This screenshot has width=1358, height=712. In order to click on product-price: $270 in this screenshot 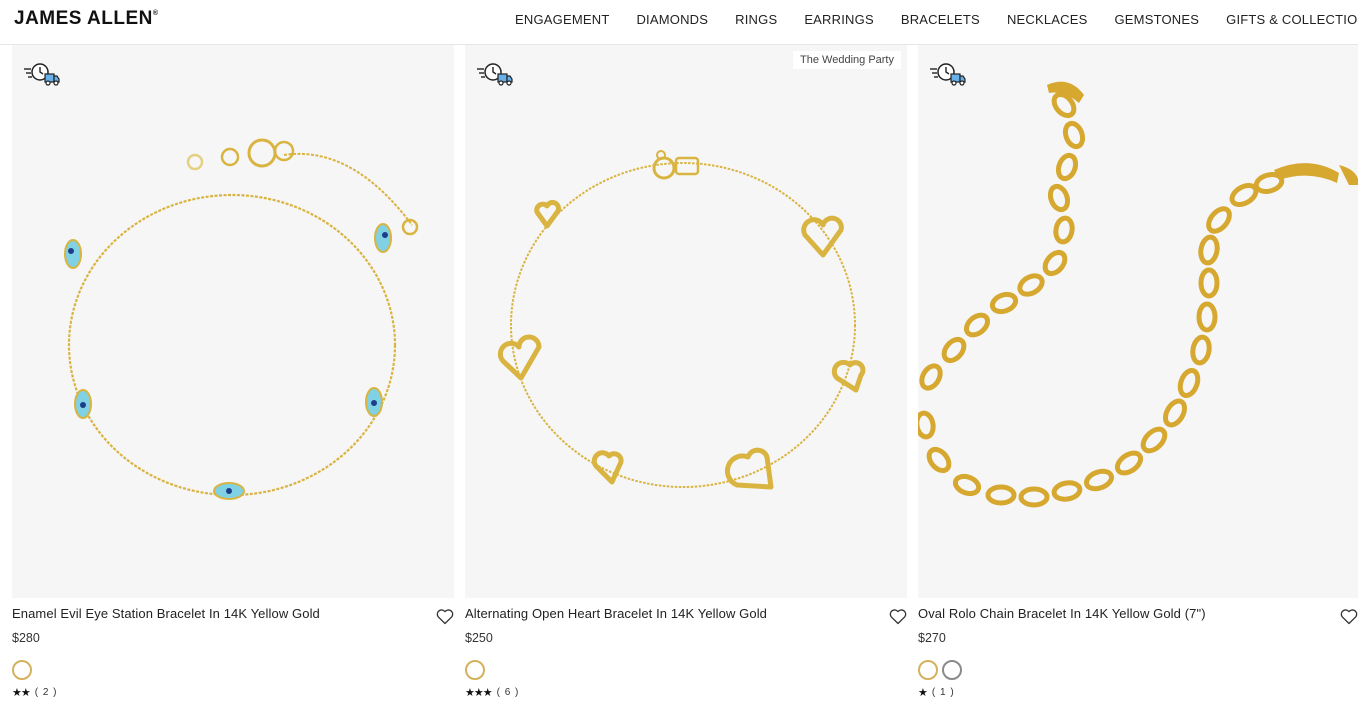, I will do `click(932, 638)`.